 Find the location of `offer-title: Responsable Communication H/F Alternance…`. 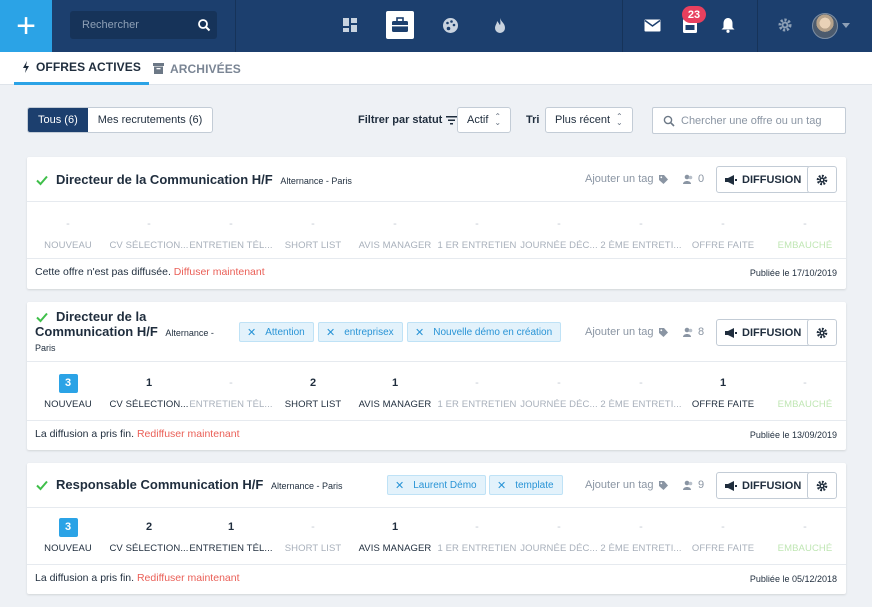

offer-title: Responsable Communication H/F Alternance… is located at coordinates (199, 484).